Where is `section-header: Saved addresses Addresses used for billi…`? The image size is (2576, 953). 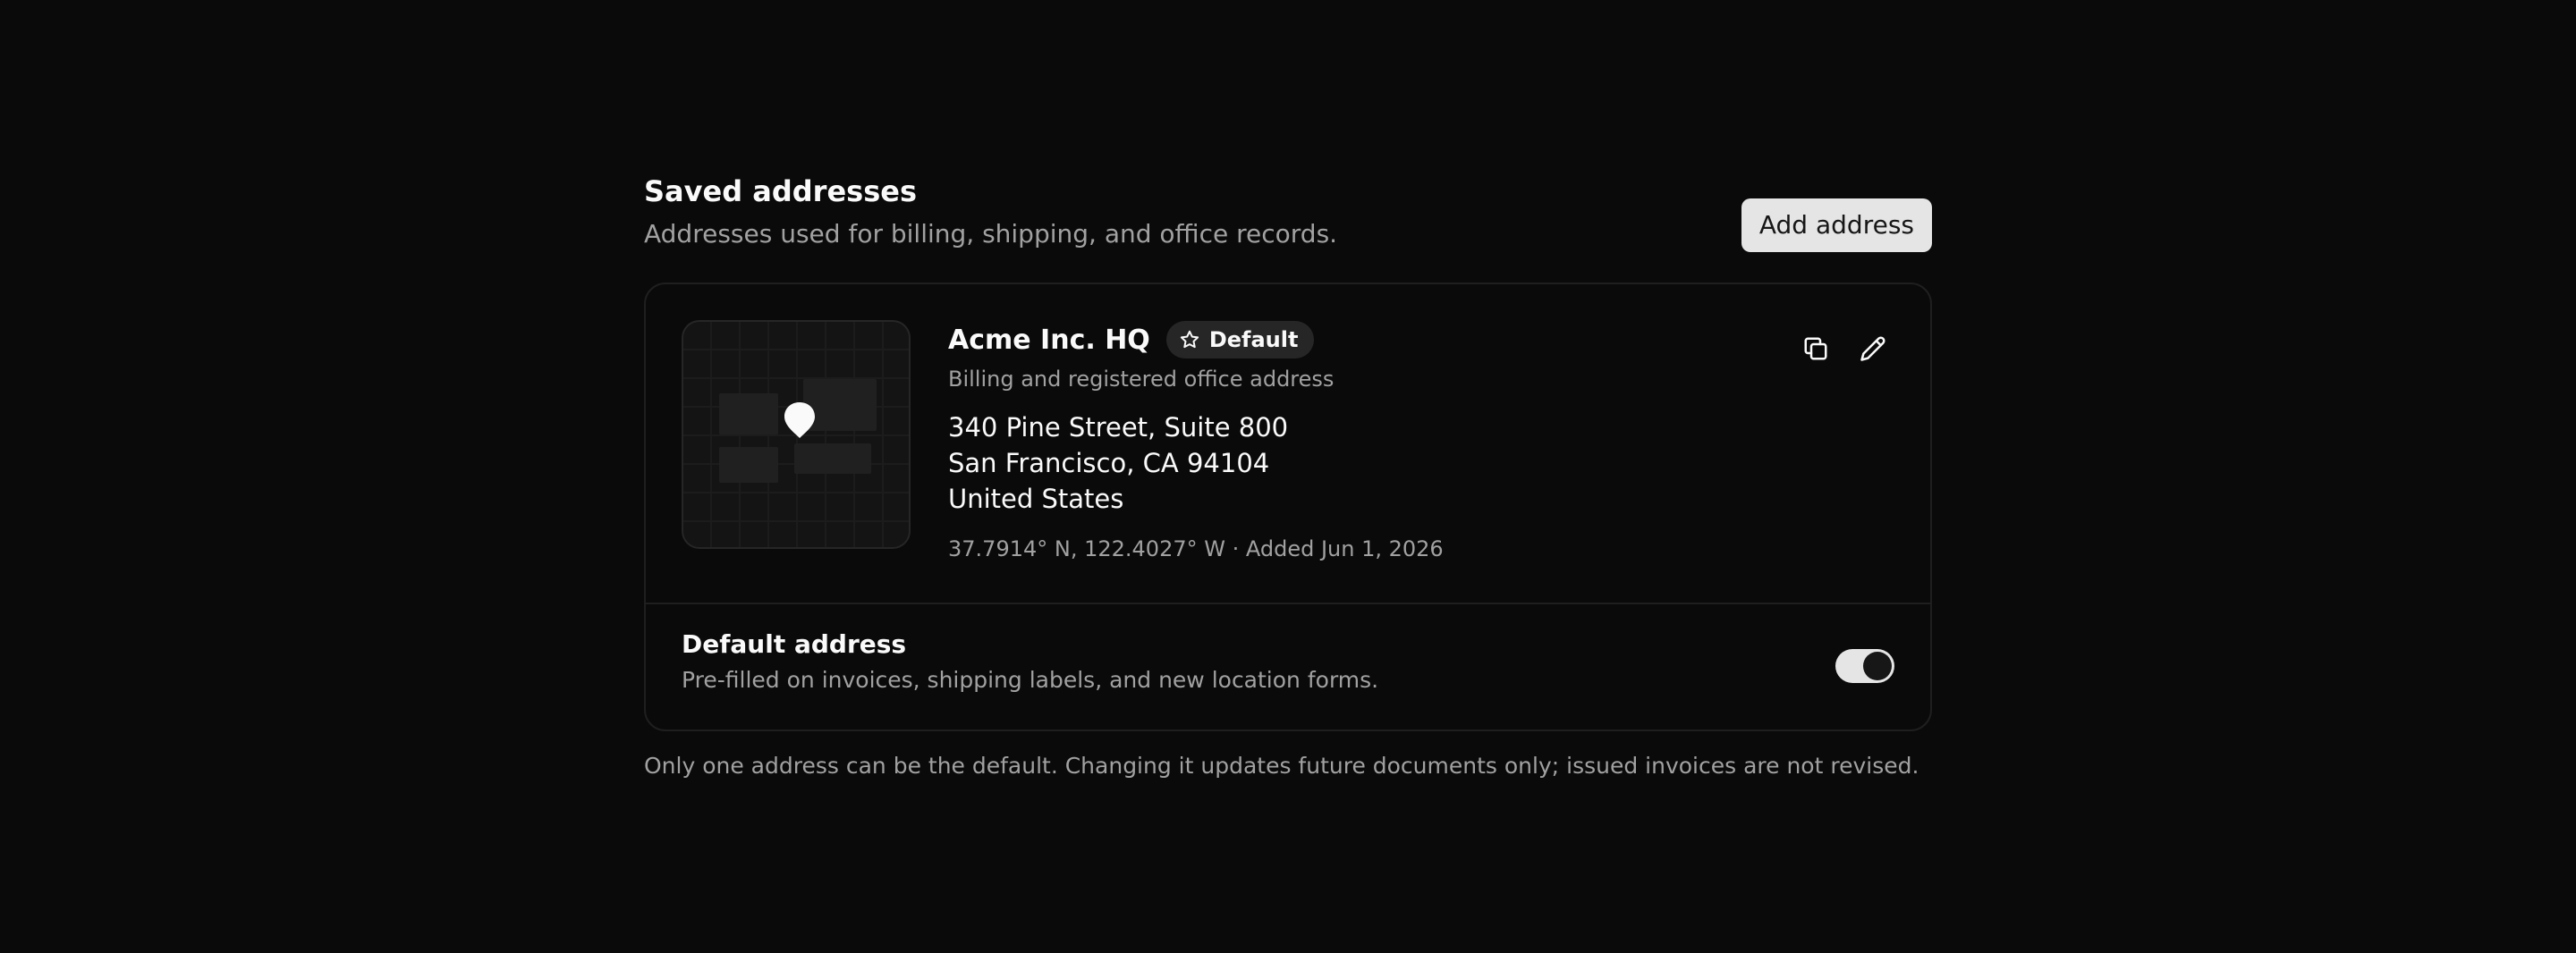
section-header: Saved addresses Addresses used for billi… is located at coordinates (1288, 227).